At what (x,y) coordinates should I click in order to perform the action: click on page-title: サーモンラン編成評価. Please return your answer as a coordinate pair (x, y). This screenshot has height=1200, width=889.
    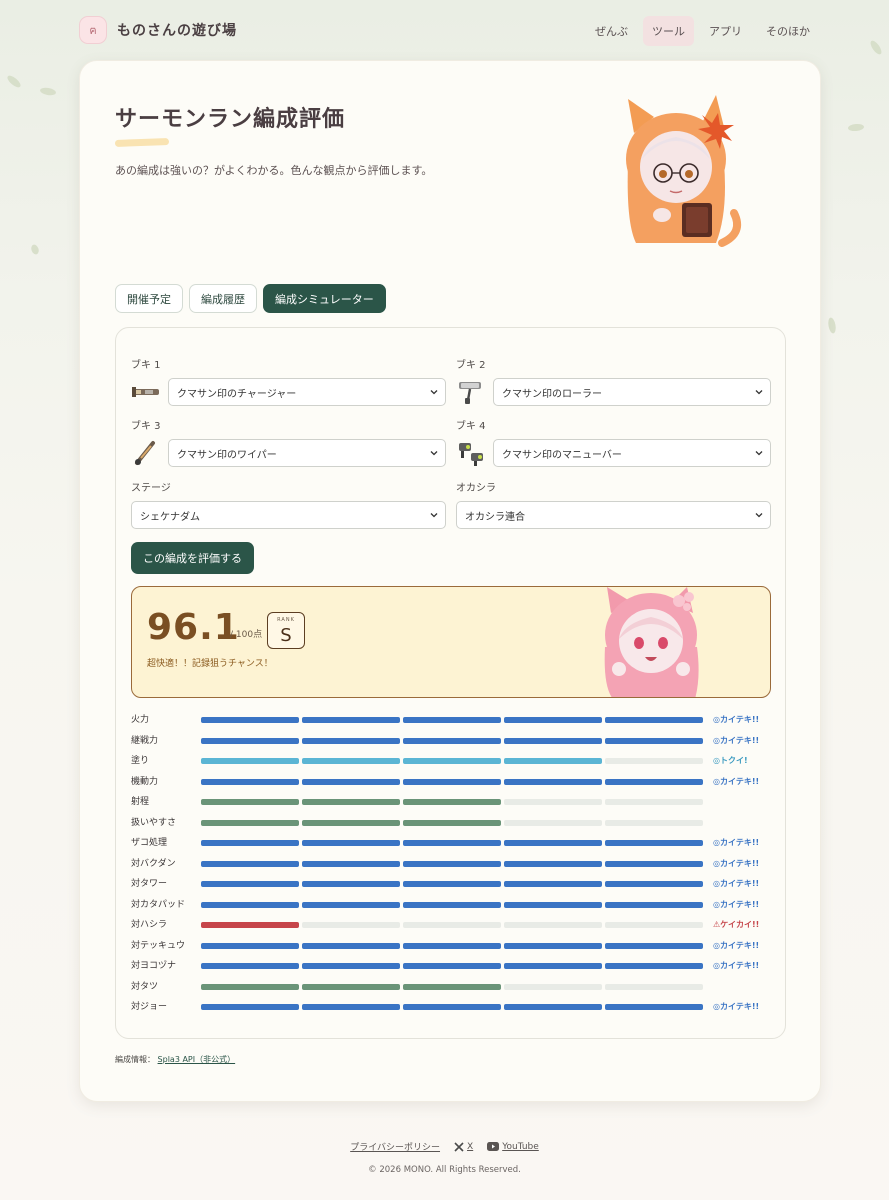
    Looking at the image, I should click on (230, 119).